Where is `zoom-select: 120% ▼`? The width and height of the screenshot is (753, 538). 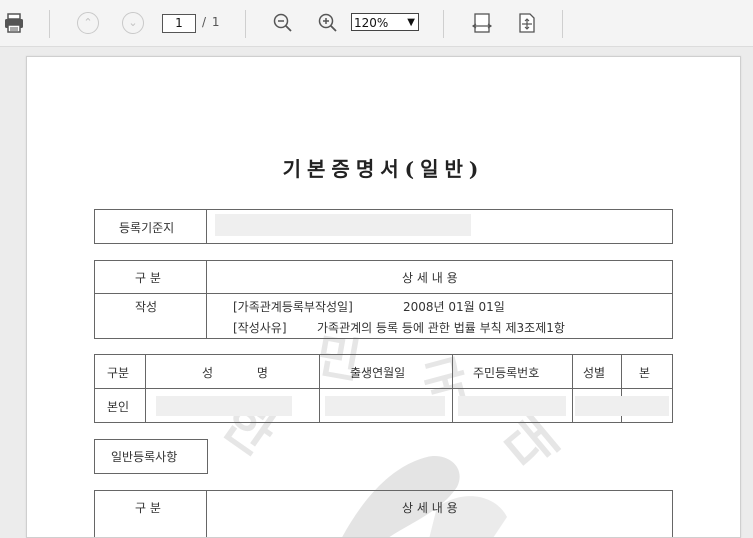
zoom-select: 120% ▼ is located at coordinates (385, 22).